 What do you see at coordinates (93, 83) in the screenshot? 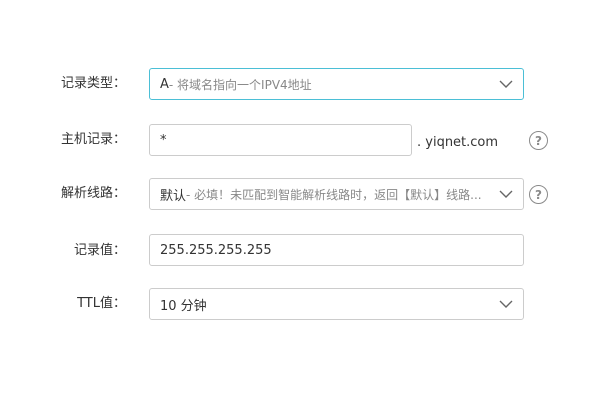
I see `record-type-label: 记录类型：` at bounding box center [93, 83].